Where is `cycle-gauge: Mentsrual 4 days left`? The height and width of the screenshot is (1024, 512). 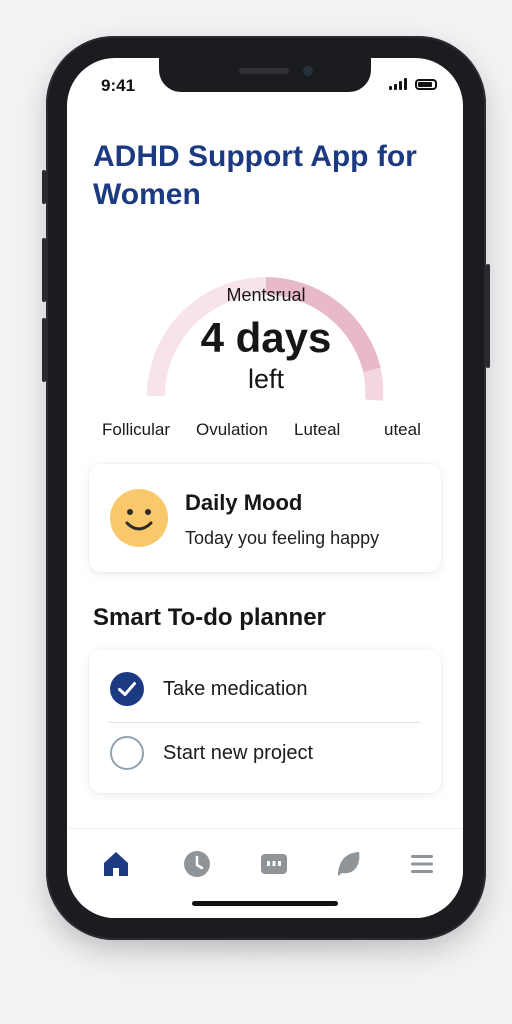 cycle-gauge: Mentsrual 4 days left is located at coordinates (266, 324).